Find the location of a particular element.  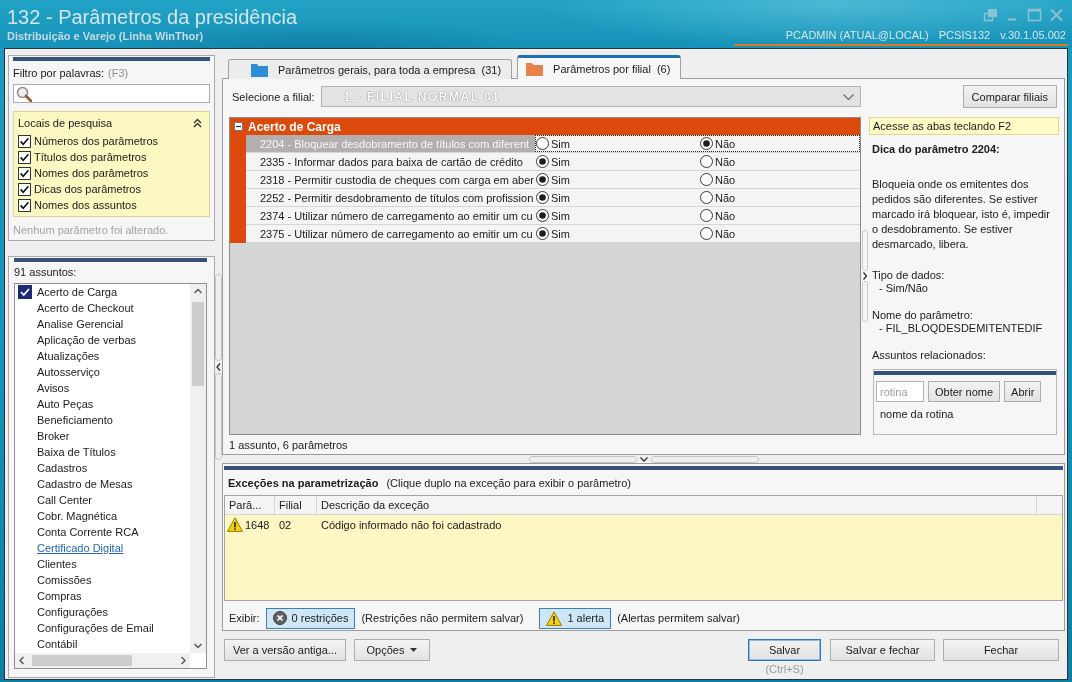

list-item: Call Center is located at coordinates (102, 500).